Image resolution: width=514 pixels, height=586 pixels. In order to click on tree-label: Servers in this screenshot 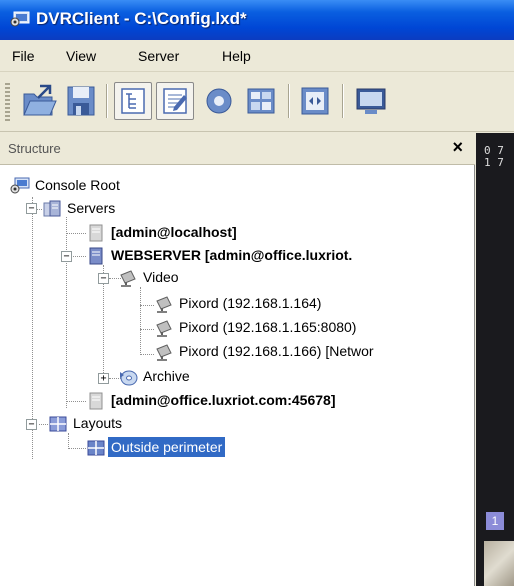, I will do `click(91, 208)`.